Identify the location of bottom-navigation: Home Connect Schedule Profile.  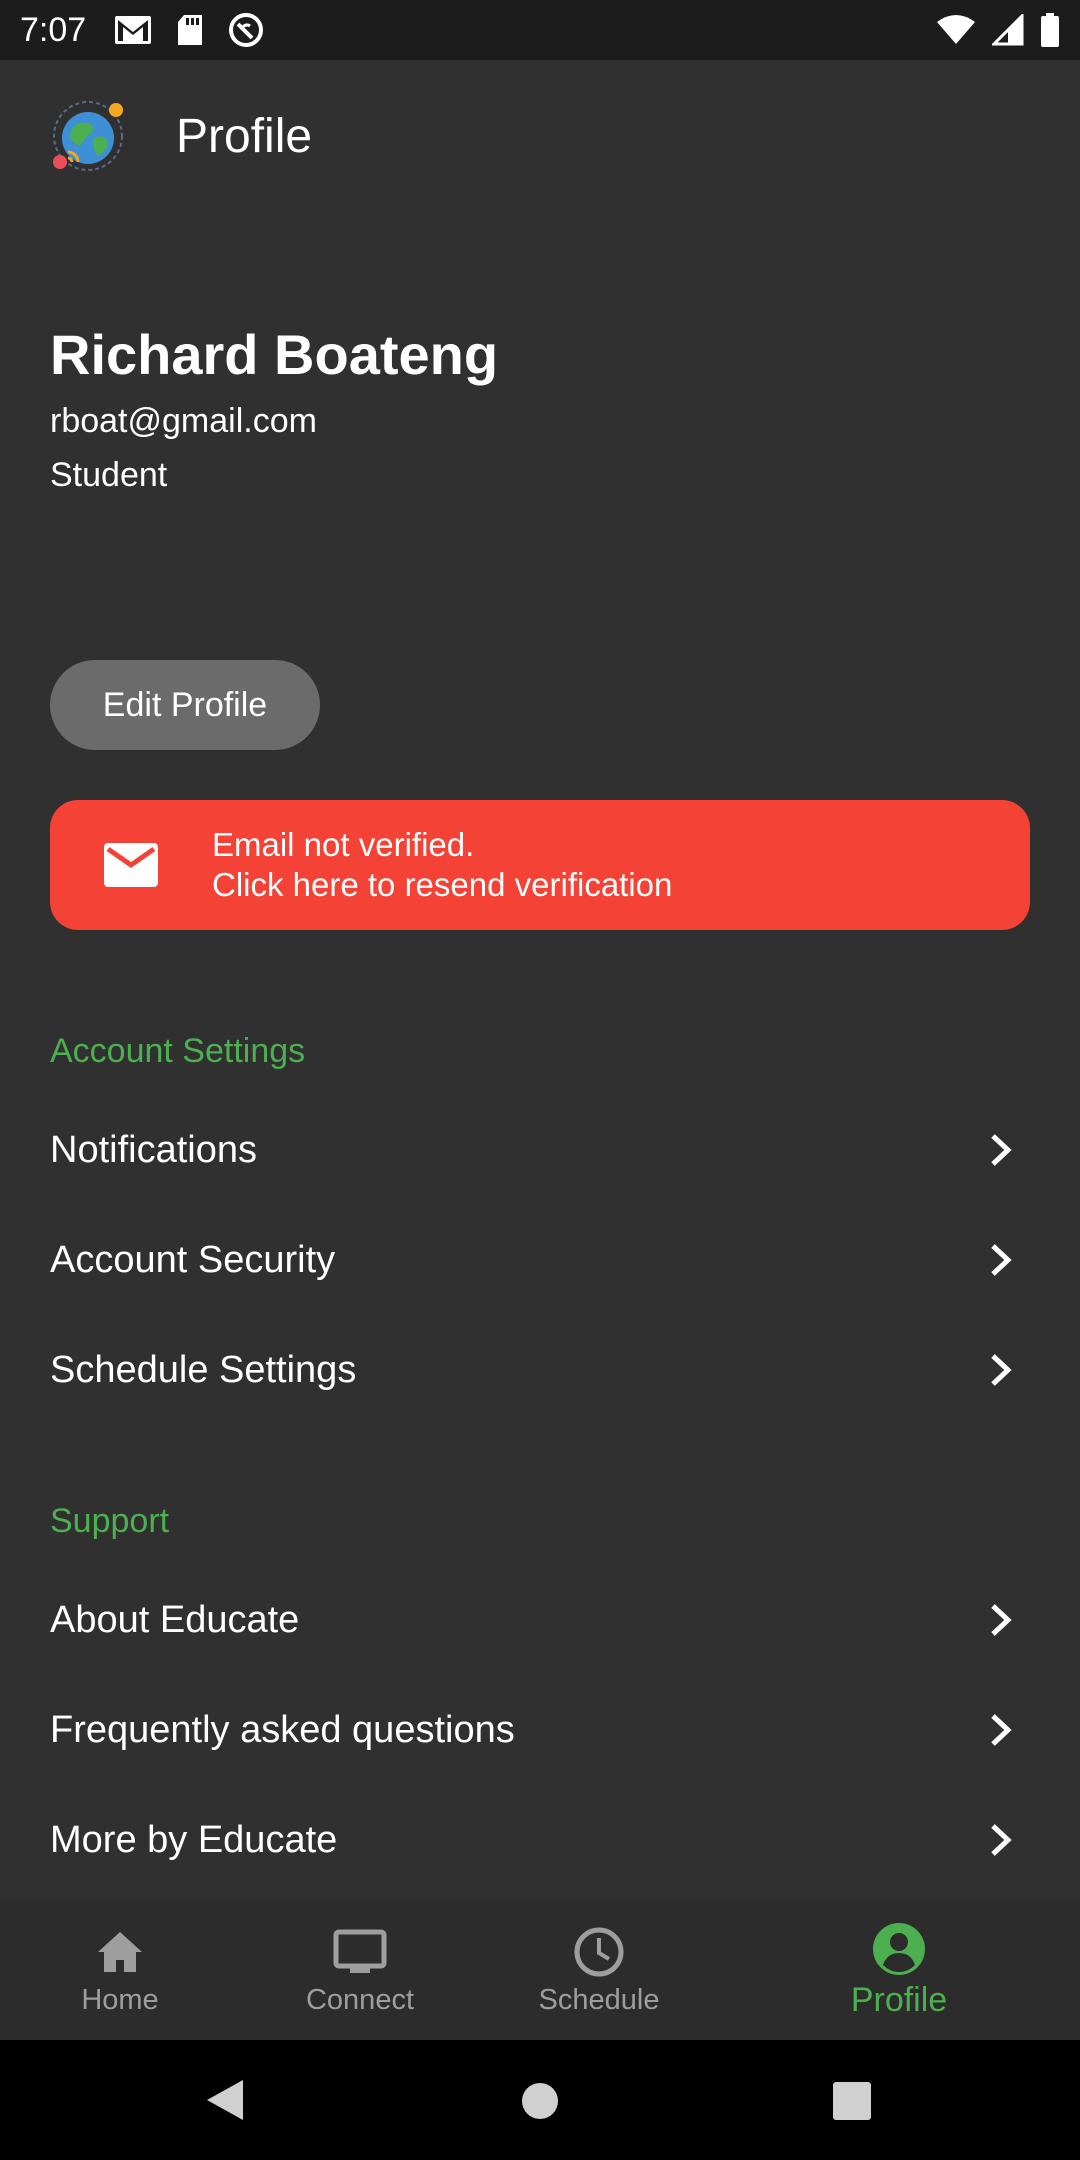
(540, 1970).